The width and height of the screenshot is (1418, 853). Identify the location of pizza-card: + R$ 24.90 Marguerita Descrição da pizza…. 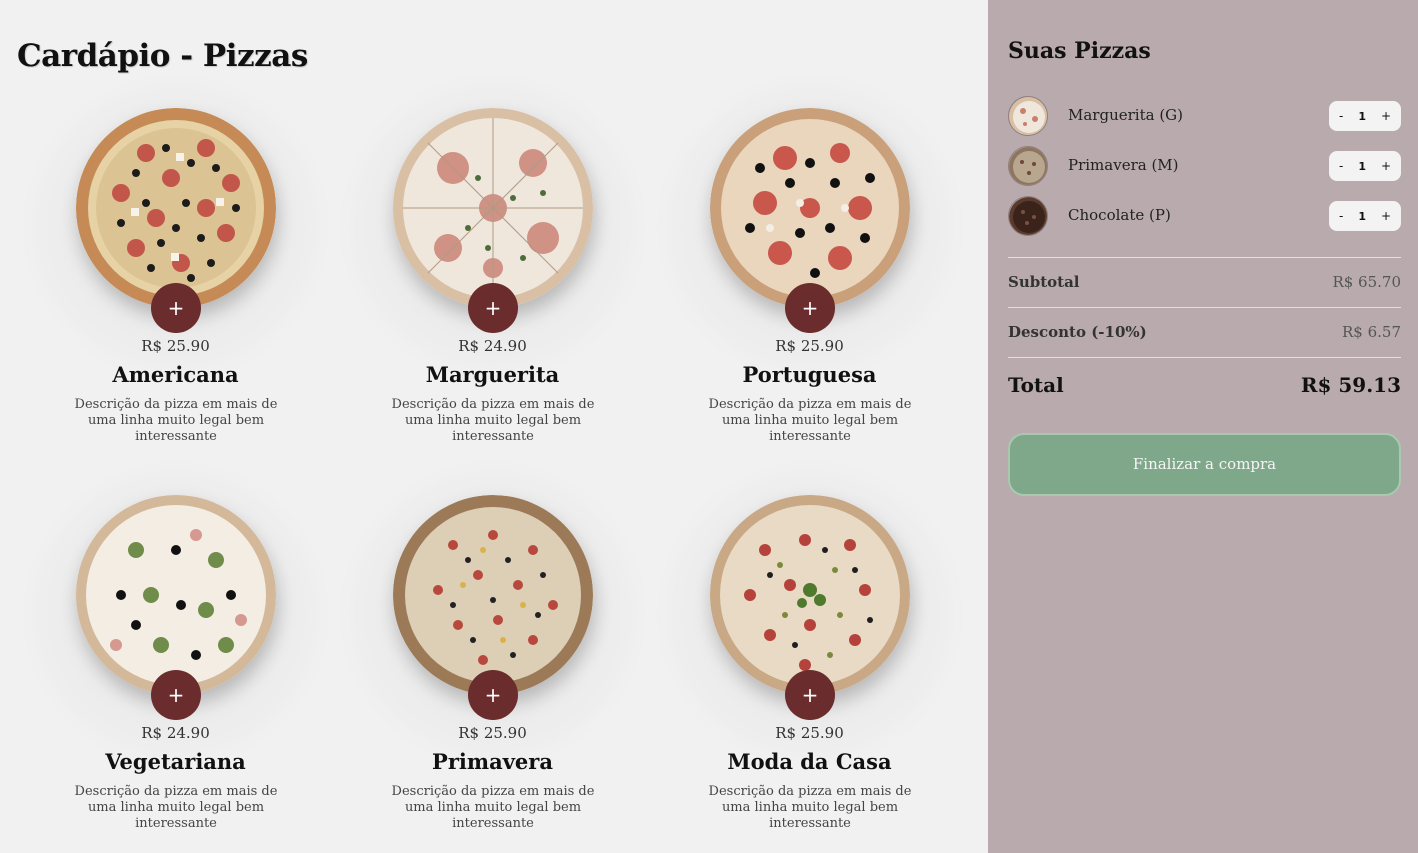
(492, 275).